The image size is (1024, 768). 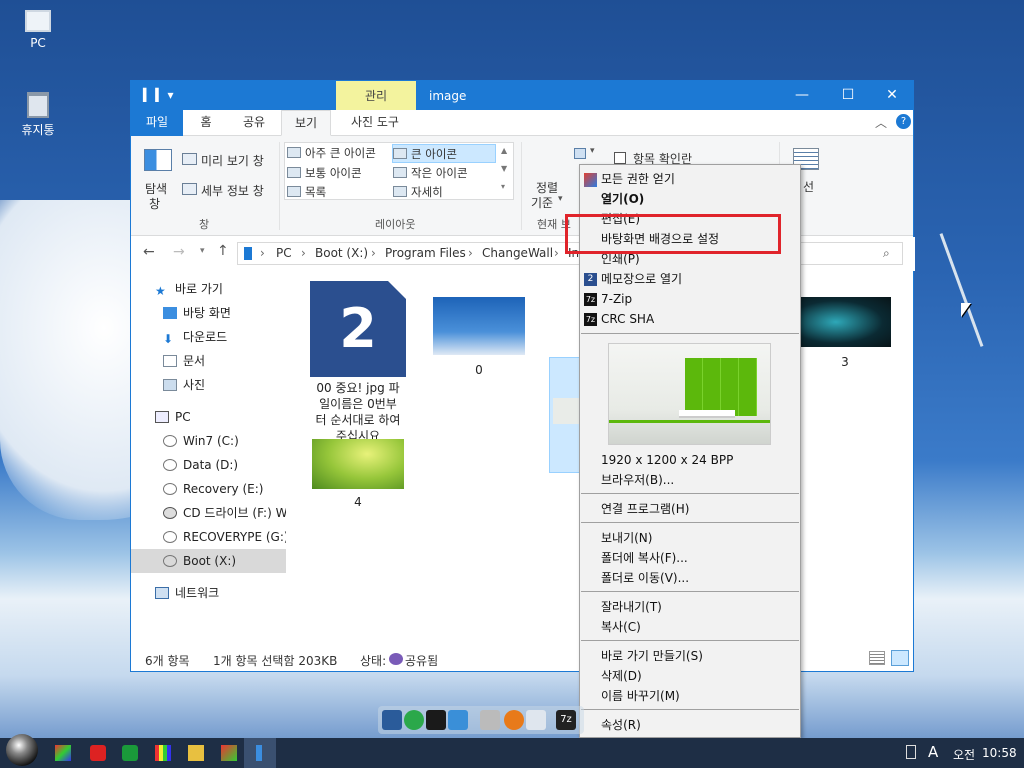 I want to click on nav-drive-g: RECOVERYPE (G:), so click(x=208, y=537).